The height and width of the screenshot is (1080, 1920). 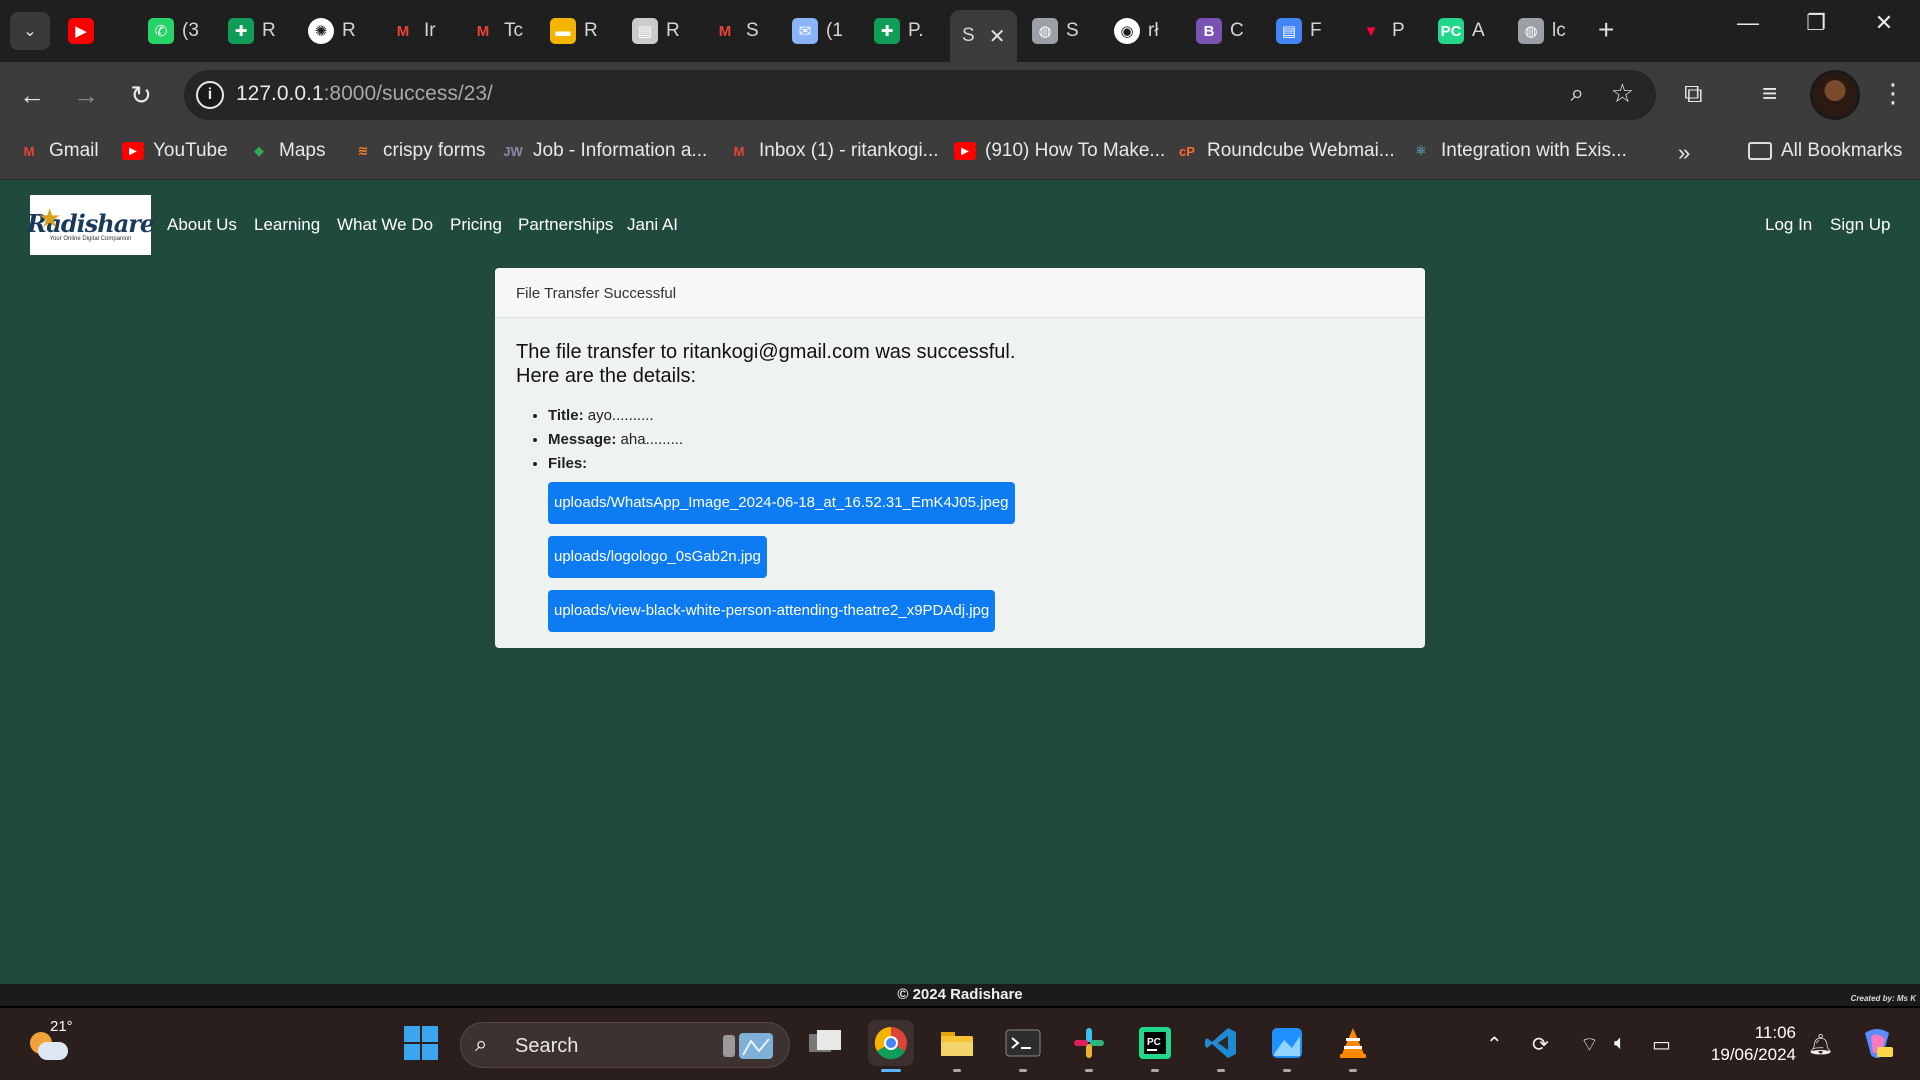 What do you see at coordinates (1287, 1046) in the screenshot?
I see `taskbar-photos` at bounding box center [1287, 1046].